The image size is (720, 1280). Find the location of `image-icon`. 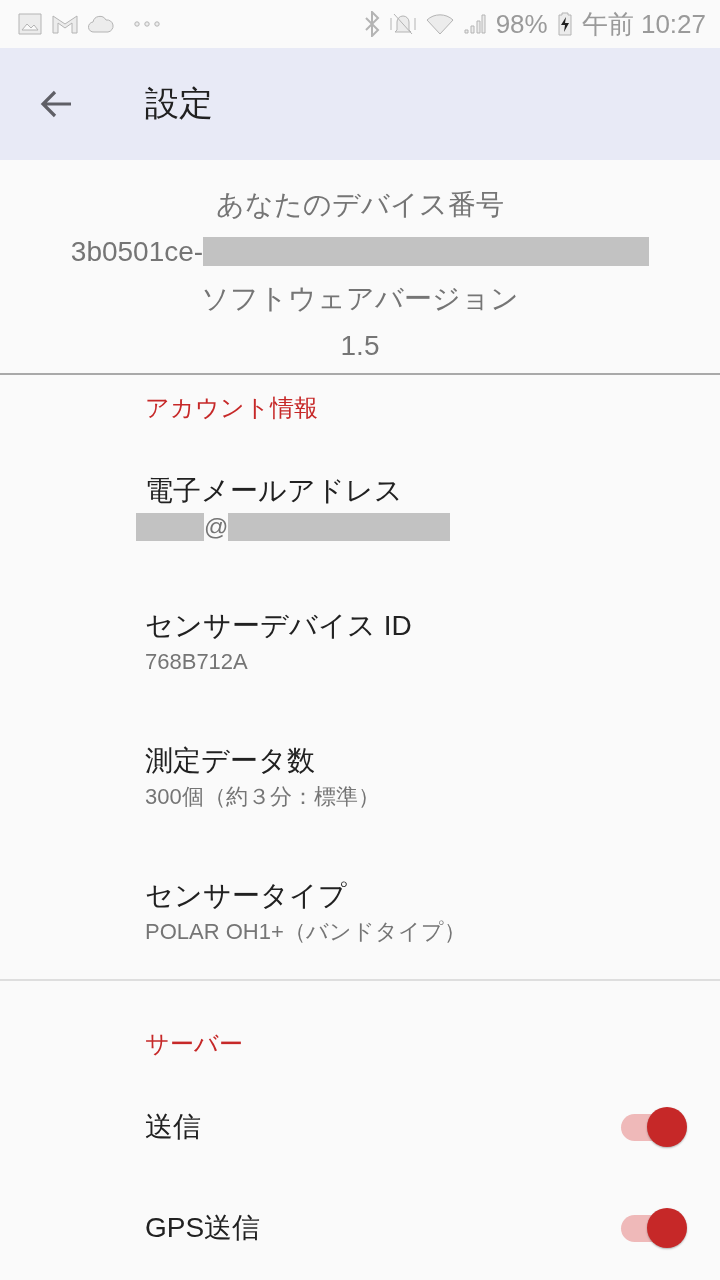

image-icon is located at coordinates (30, 24).